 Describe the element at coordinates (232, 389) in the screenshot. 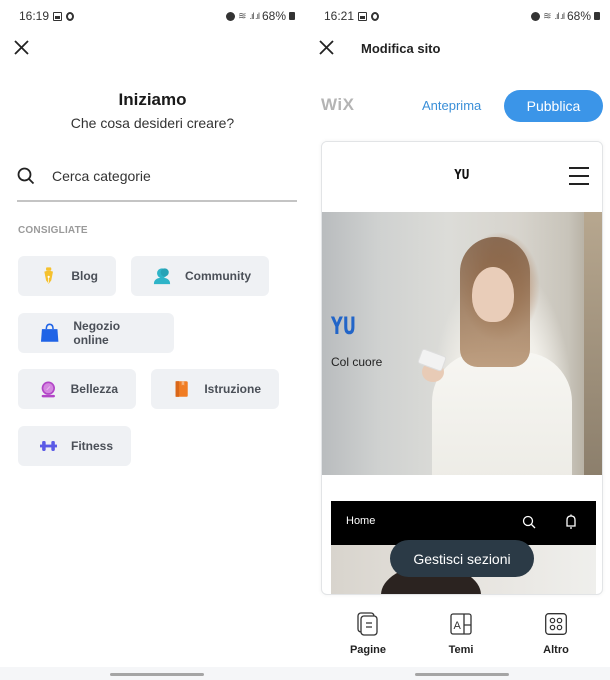

I see `category-label: Istruzione` at that location.